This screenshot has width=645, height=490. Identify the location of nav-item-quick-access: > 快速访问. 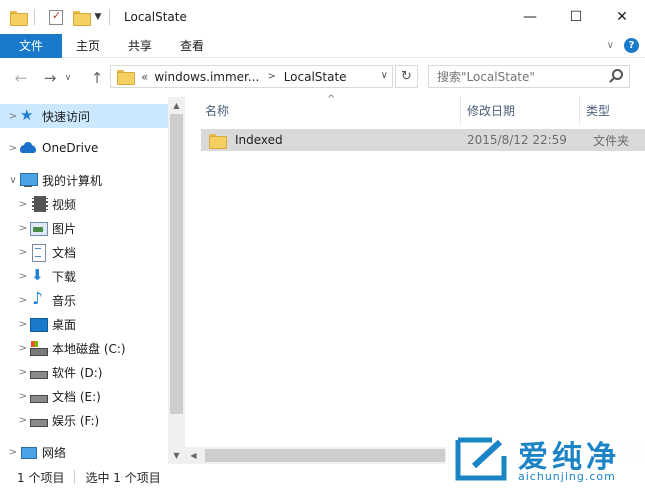
(84, 116).